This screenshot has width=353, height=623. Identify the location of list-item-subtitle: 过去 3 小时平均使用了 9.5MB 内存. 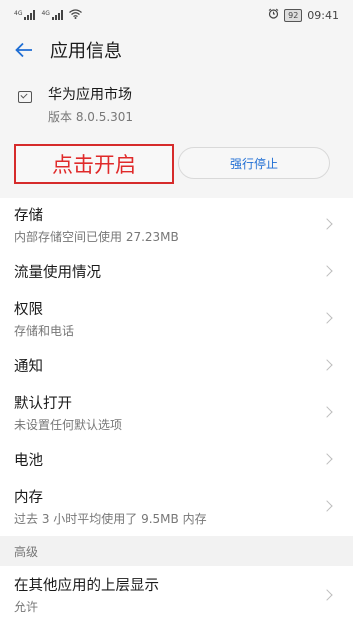
(110, 518).